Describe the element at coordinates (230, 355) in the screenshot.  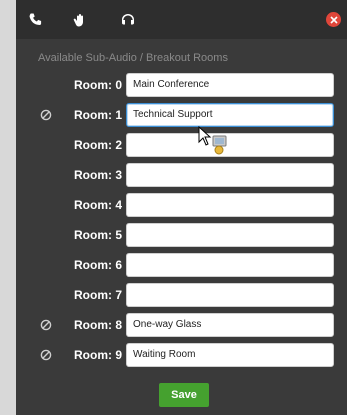
I see `room-name-input: Waiting Room` at that location.